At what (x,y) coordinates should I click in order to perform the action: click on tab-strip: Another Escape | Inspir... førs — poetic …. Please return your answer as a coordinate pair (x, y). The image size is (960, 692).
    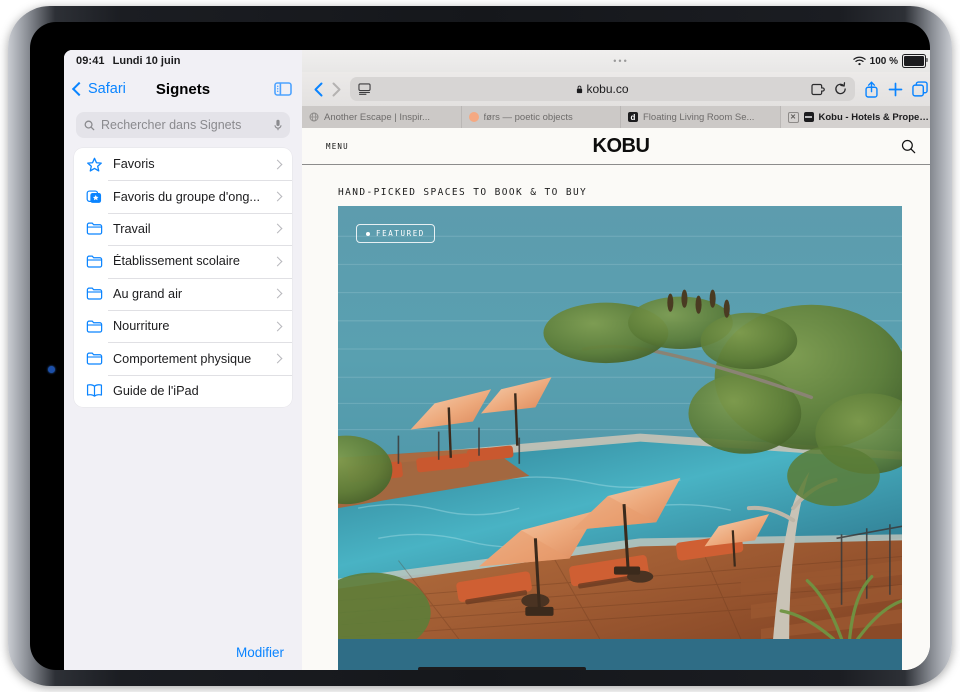
    Looking at the image, I should click on (616, 117).